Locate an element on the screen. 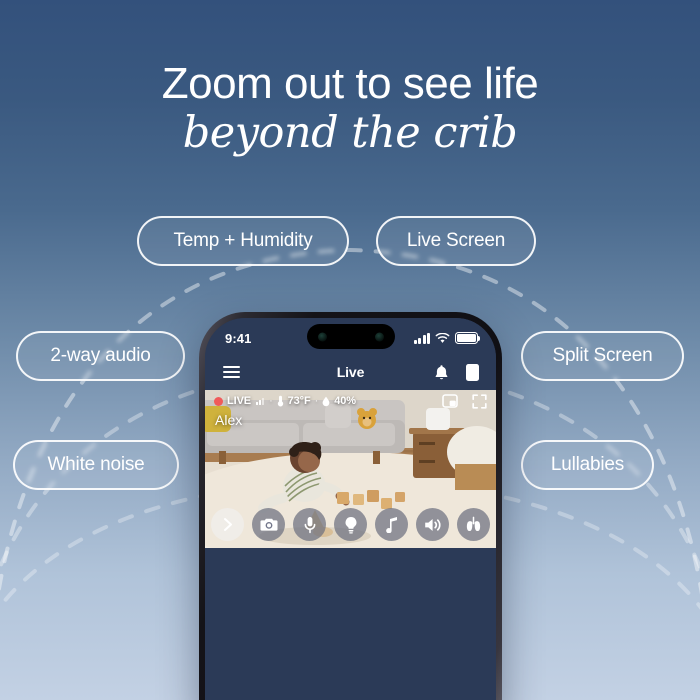  feature-pill-temp-humidity: Temp + Humidity is located at coordinates (243, 241).